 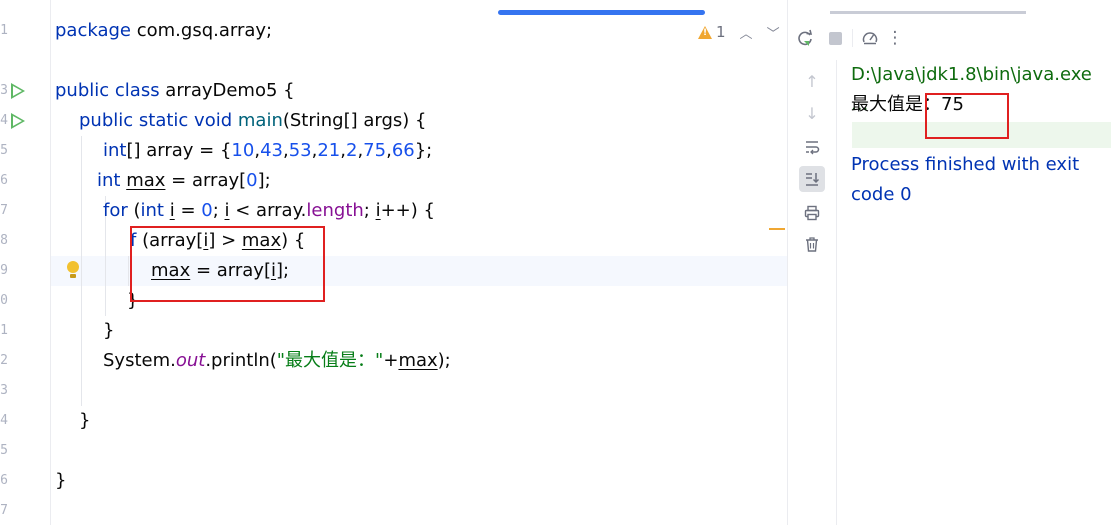 I want to click on line-number: 0, so click(x=4, y=300).